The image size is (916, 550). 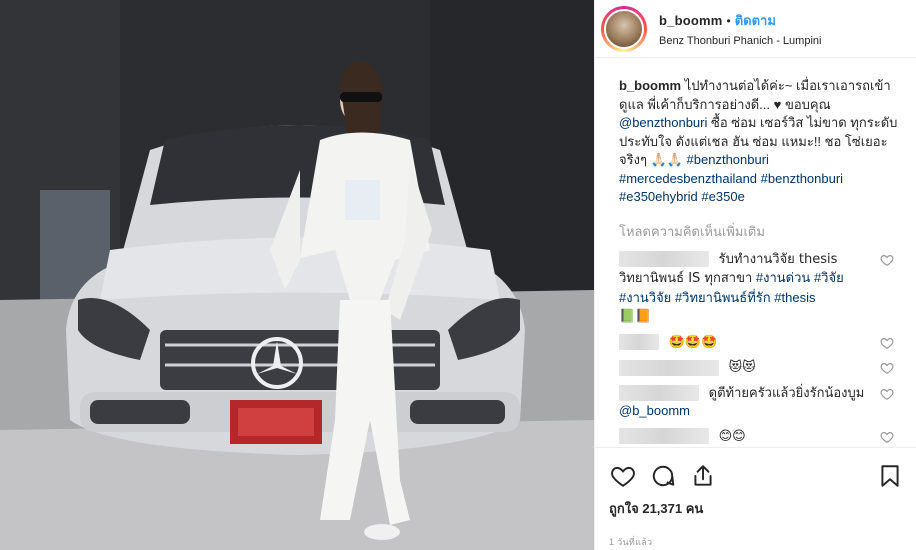 What do you see at coordinates (890, 476) in the screenshot?
I see `bookmark-icon` at bounding box center [890, 476].